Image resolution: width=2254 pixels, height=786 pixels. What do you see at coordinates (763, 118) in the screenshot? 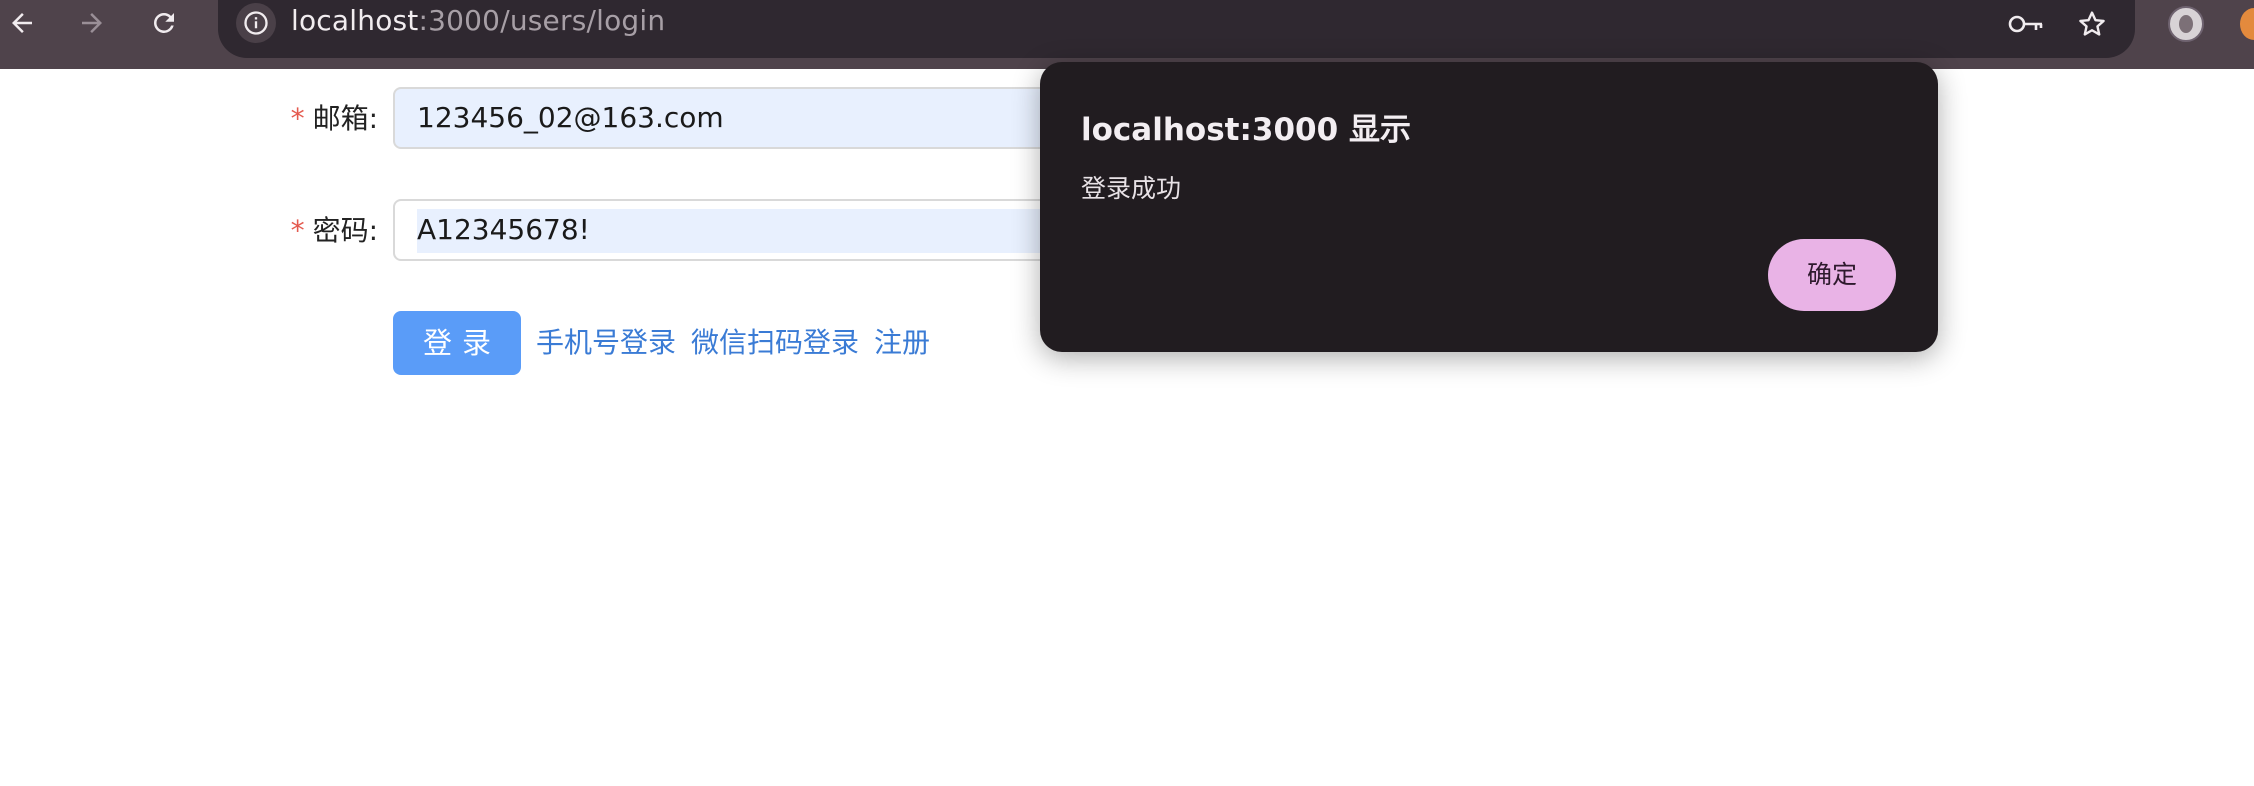
I see `email-field: 123456_02@163.com` at bounding box center [763, 118].